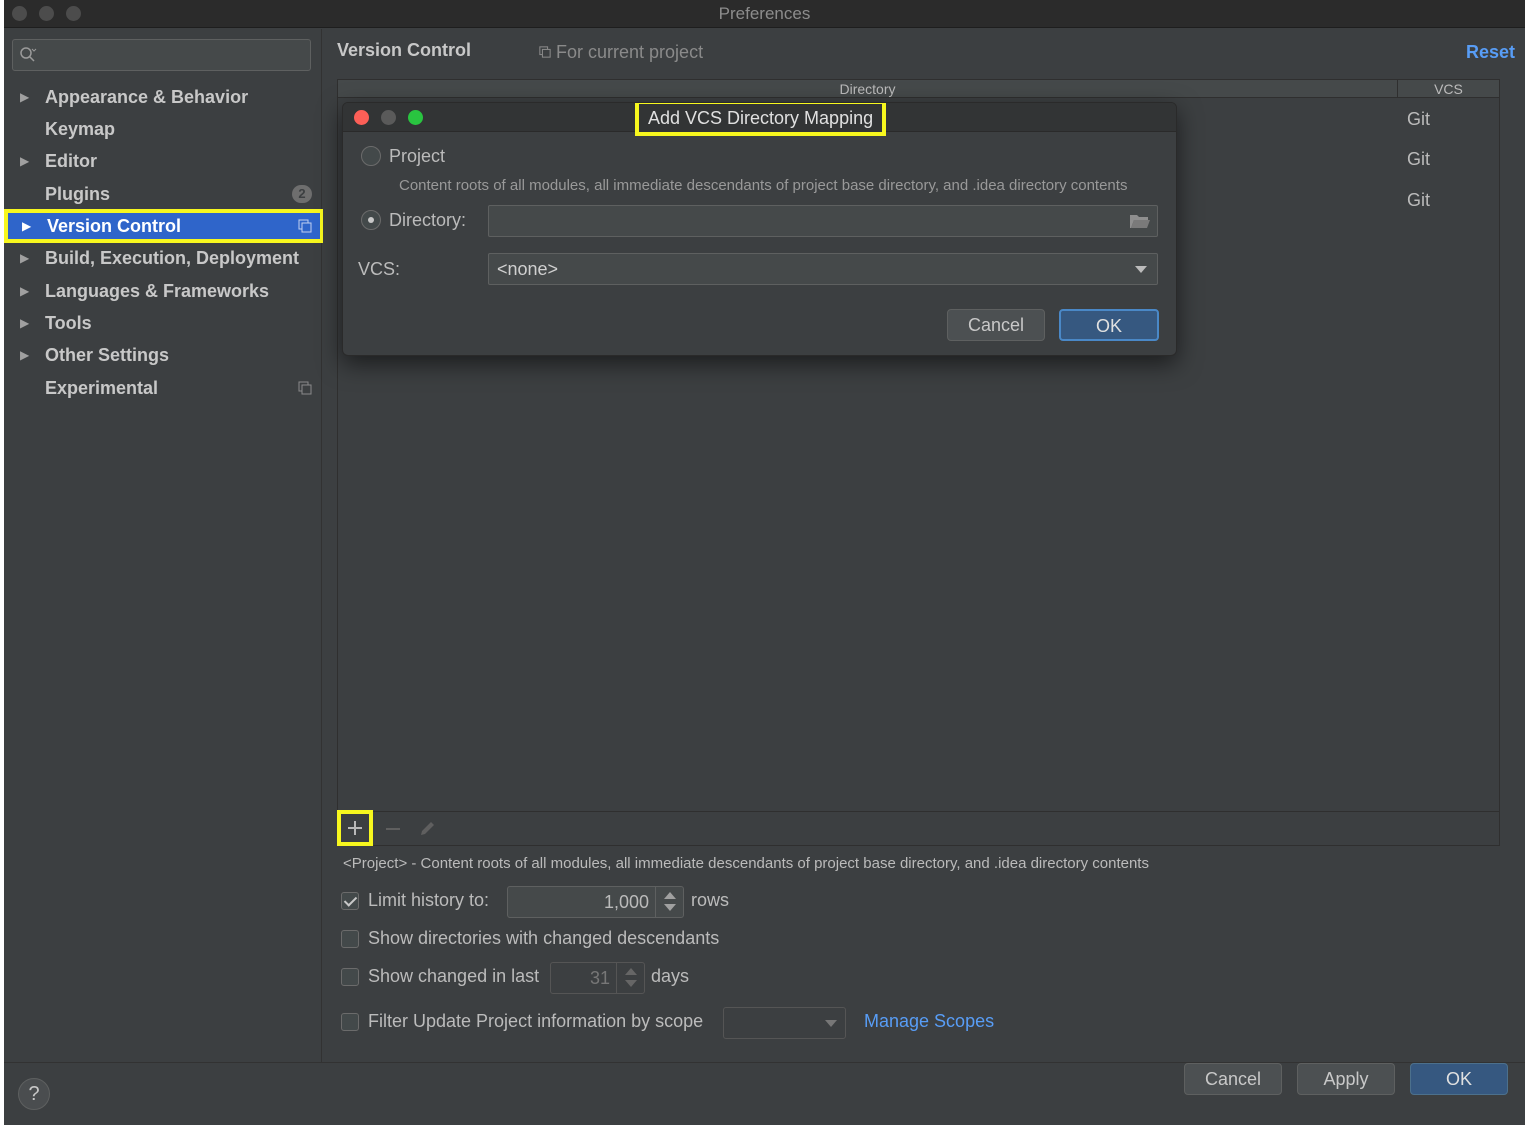  I want to click on sidebar-item-label: Appearance & Behavior, so click(147, 97).